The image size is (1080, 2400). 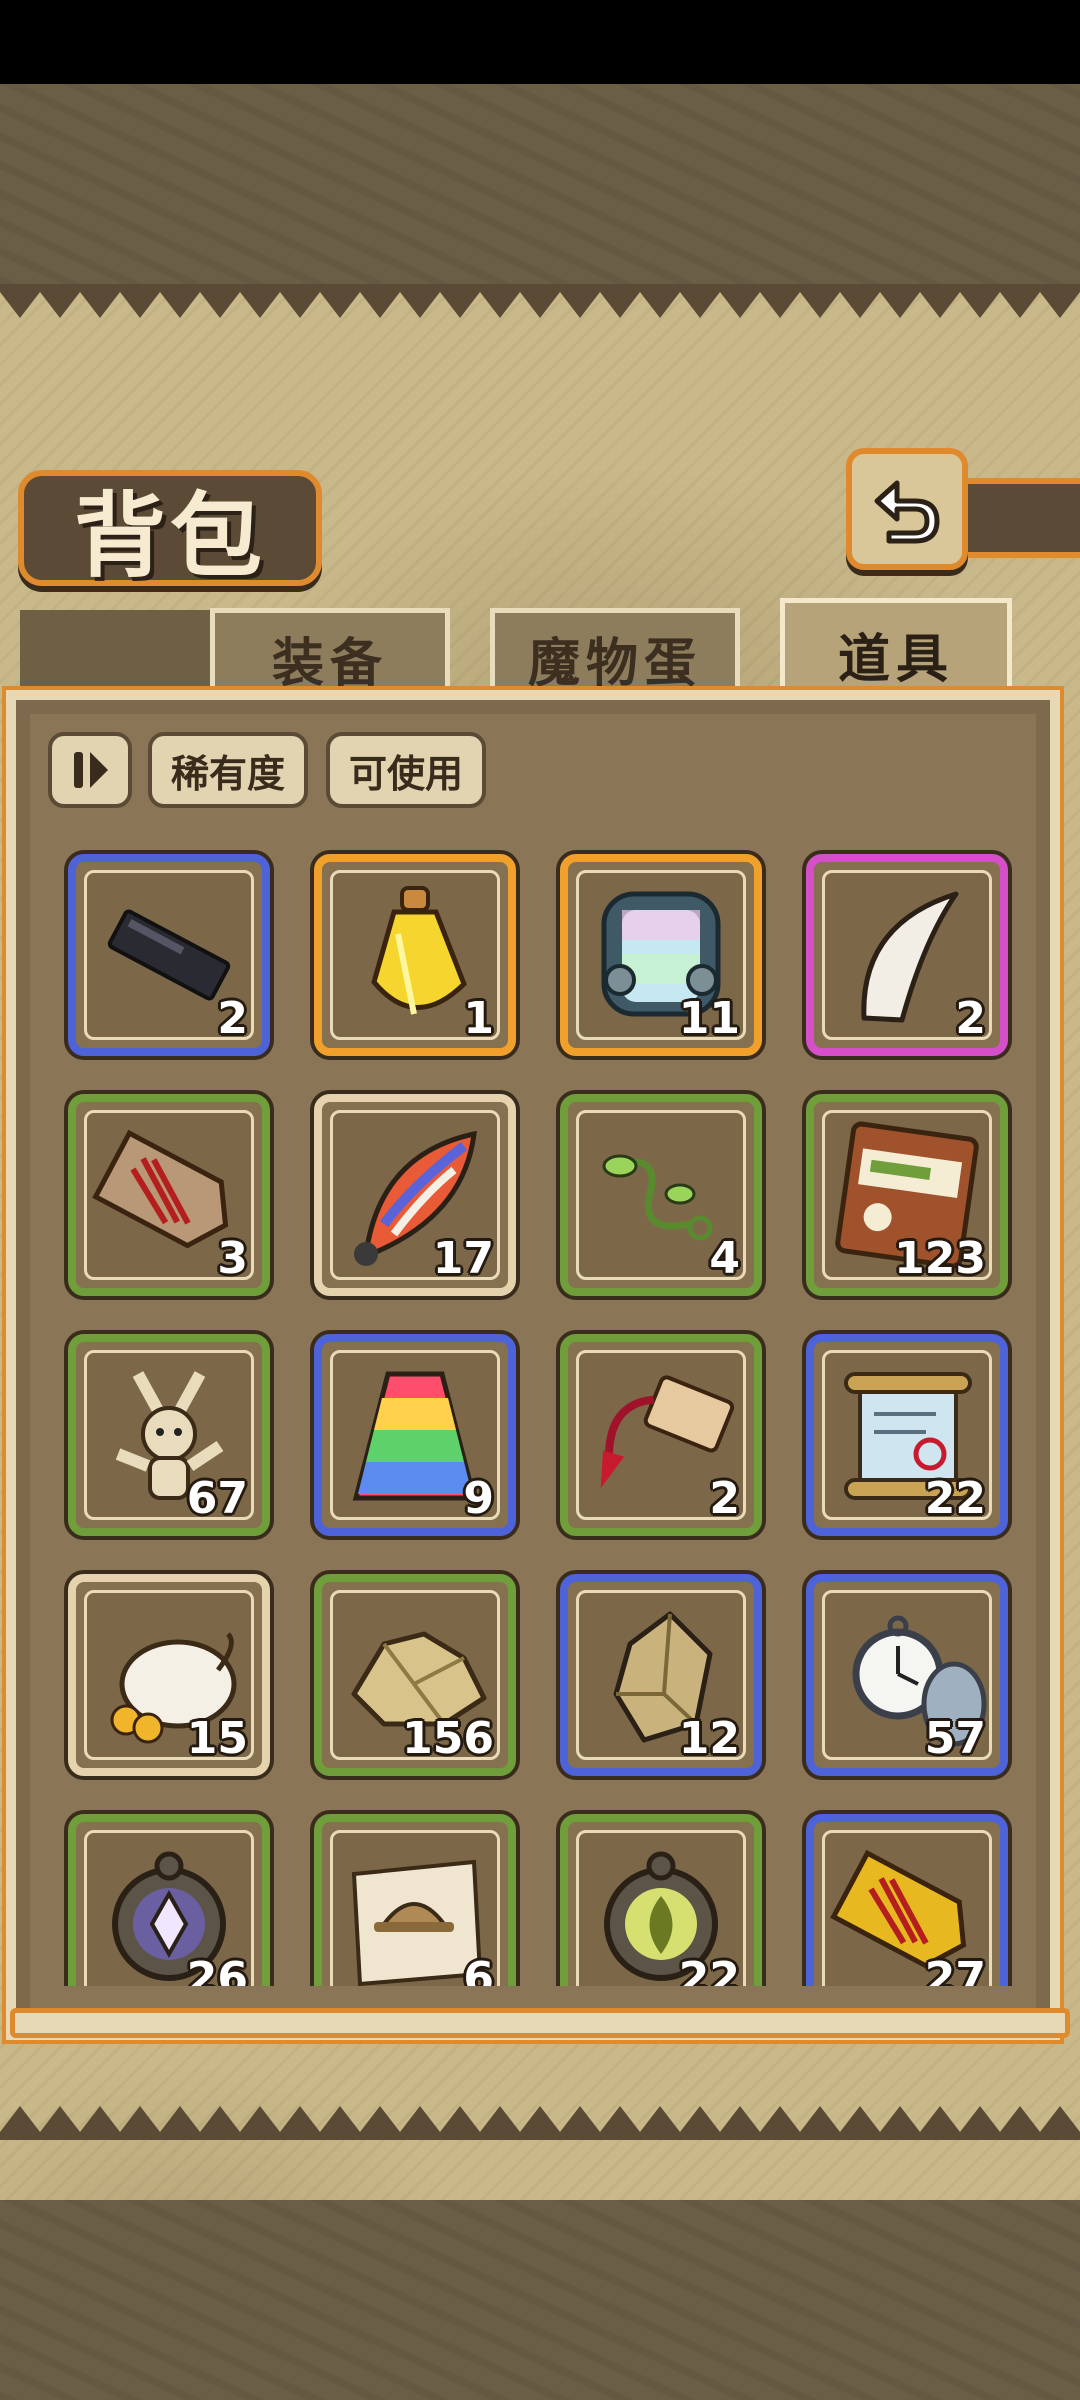 What do you see at coordinates (540, 2023) in the screenshot?
I see `panel-bottom-frame` at bounding box center [540, 2023].